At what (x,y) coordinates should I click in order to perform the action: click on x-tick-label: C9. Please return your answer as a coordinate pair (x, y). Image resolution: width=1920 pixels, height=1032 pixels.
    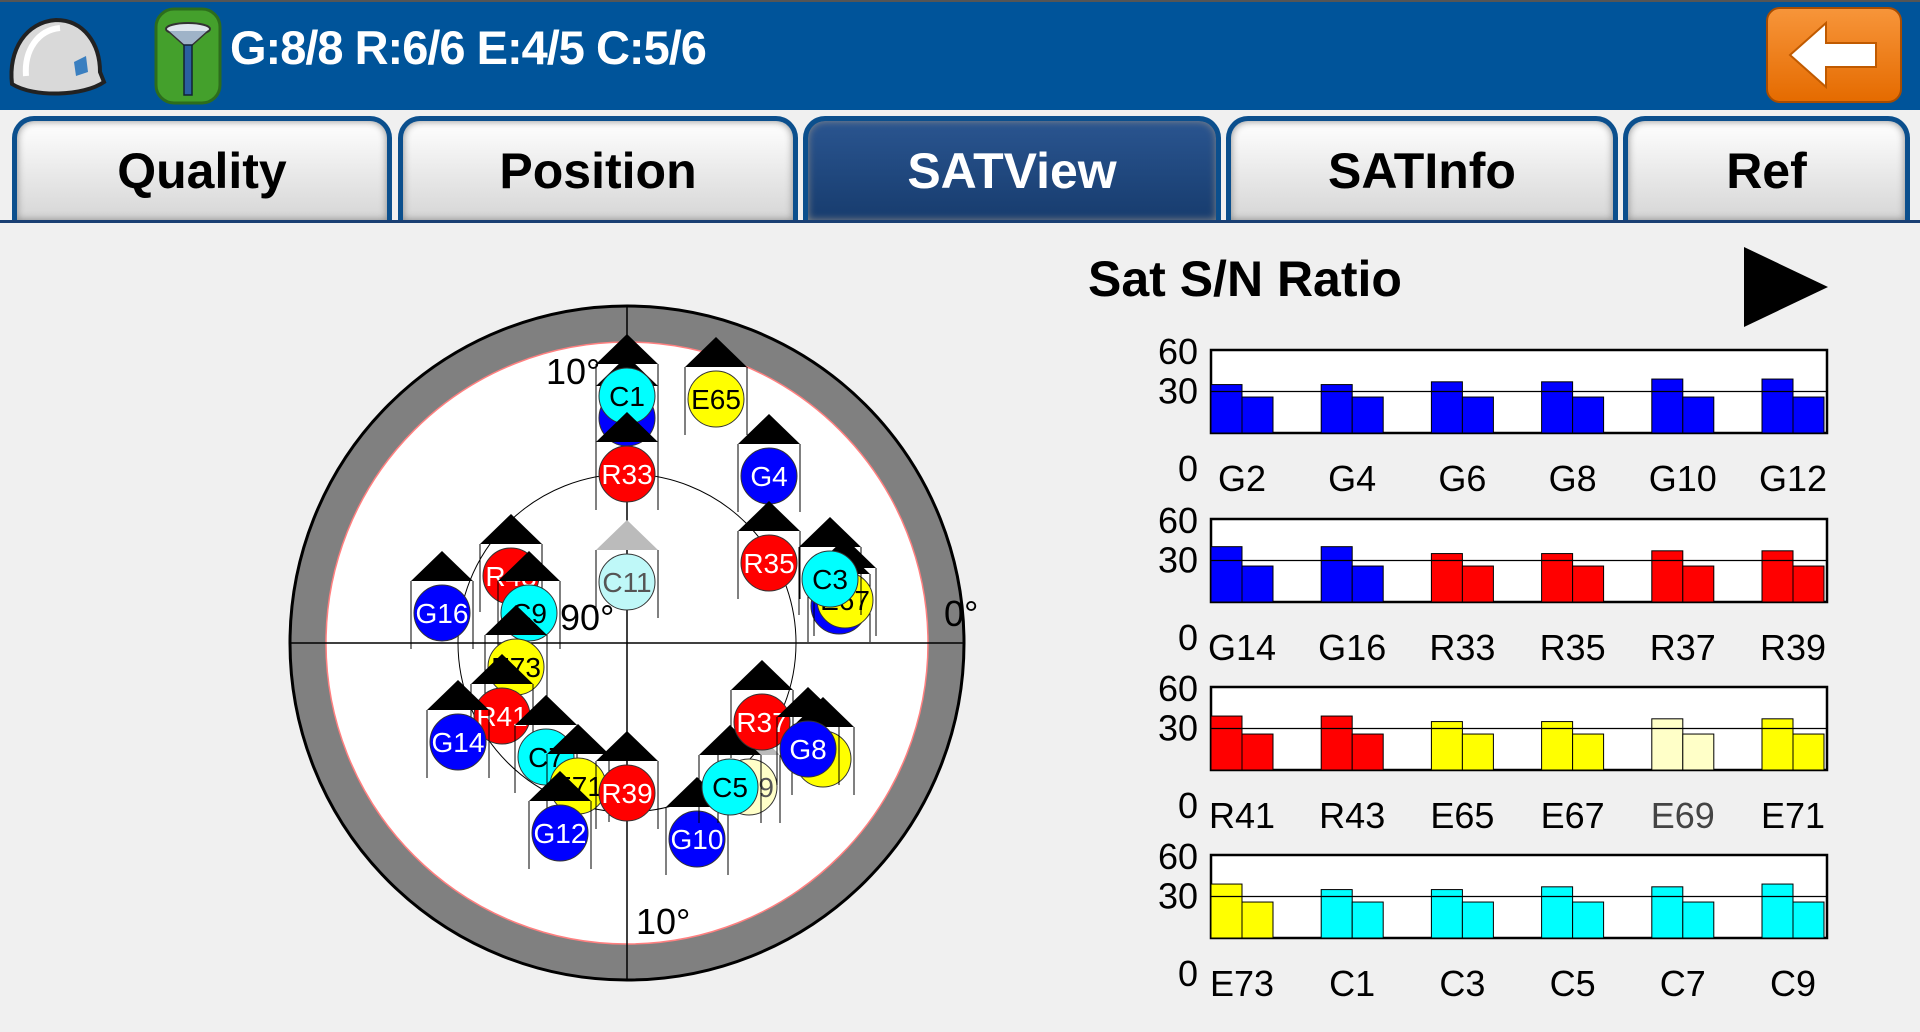
    Looking at the image, I should click on (1793, 983).